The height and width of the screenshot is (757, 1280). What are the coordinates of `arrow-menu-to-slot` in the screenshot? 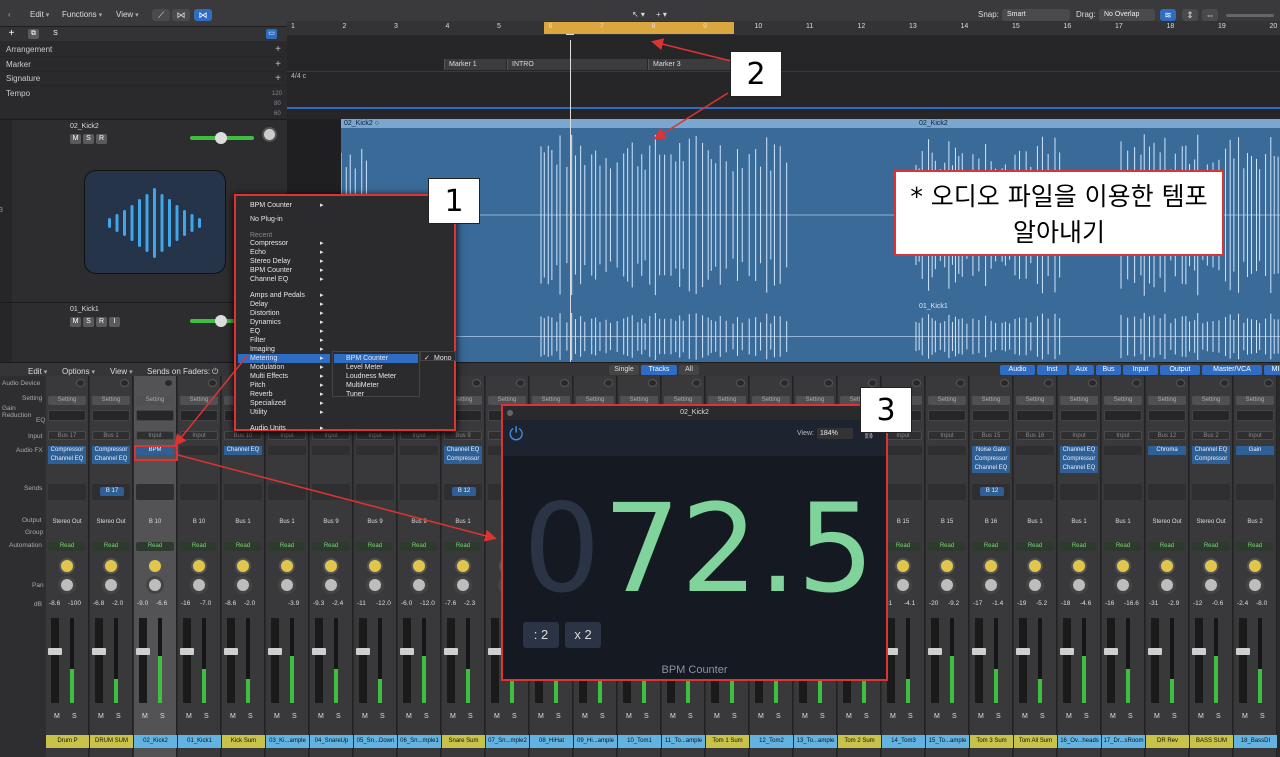 It's located at (211, 401).